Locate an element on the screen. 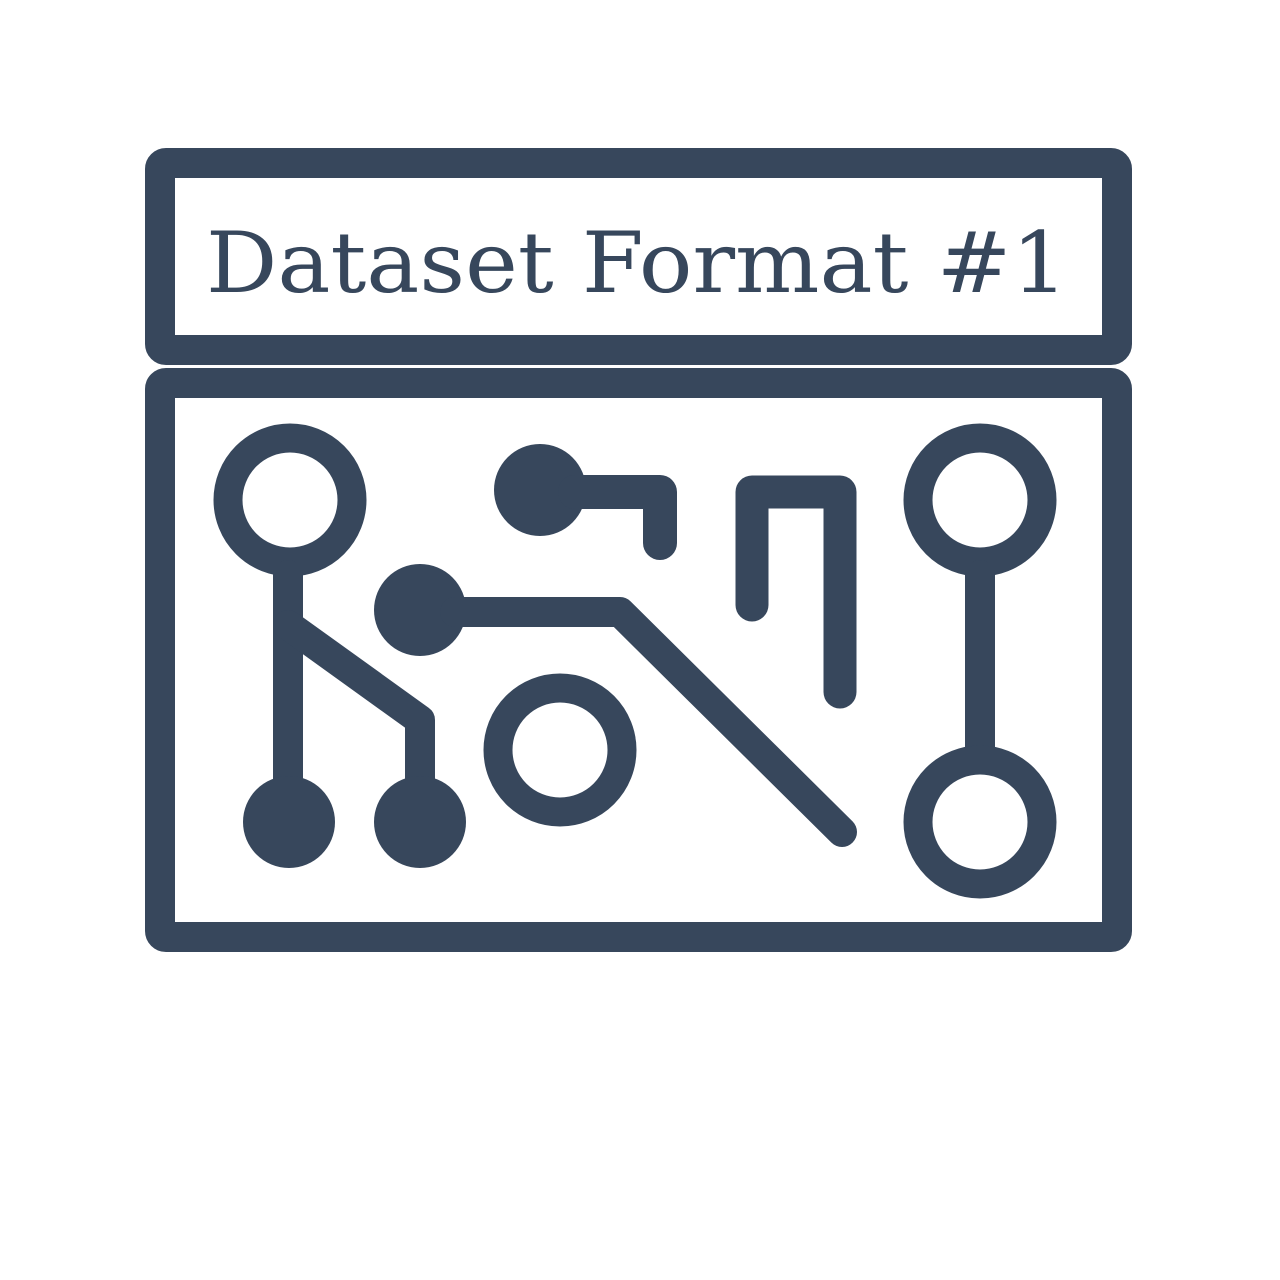 This screenshot has width=1280, height=1280. filled-node-bottom-mid is located at coordinates (420, 822).